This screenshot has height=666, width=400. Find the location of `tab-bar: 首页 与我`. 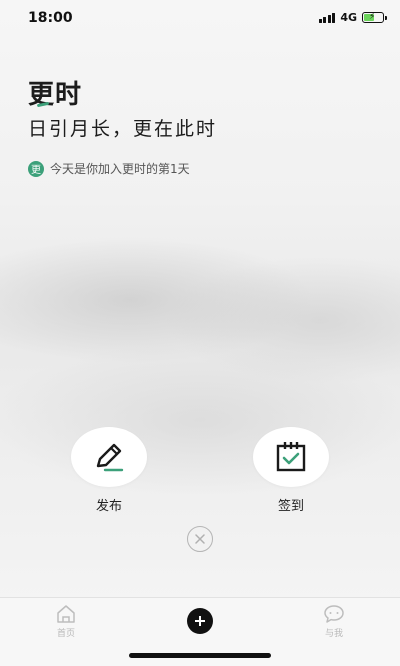

tab-bar: 首页 与我 is located at coordinates (200, 631).